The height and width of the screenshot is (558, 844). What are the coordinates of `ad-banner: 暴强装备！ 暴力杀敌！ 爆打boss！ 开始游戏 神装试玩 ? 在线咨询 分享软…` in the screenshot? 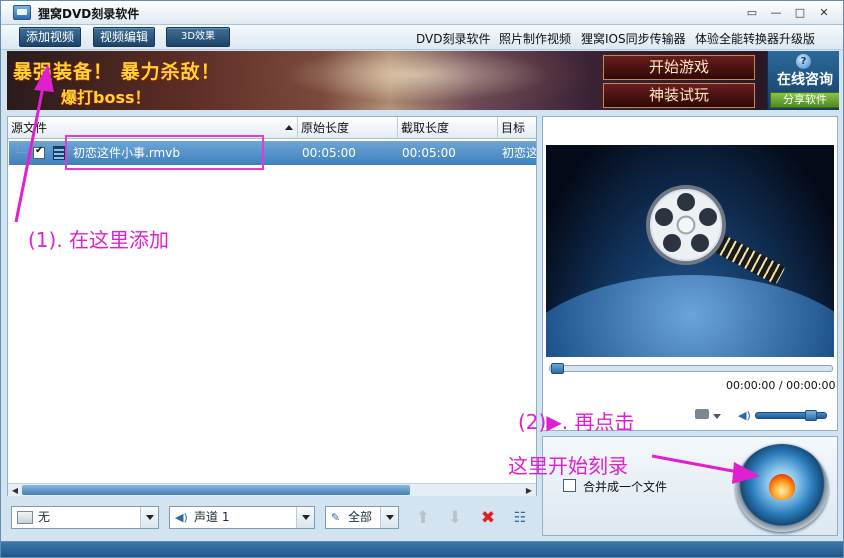 It's located at (423, 80).